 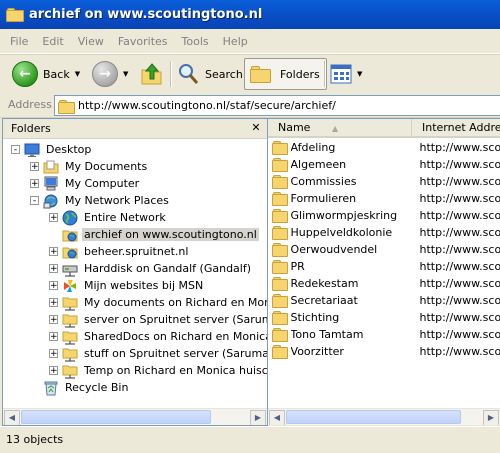 What do you see at coordinates (384, 215) in the screenshot?
I see `file-row: Glimwormpjeskring http://www.scou` at bounding box center [384, 215].